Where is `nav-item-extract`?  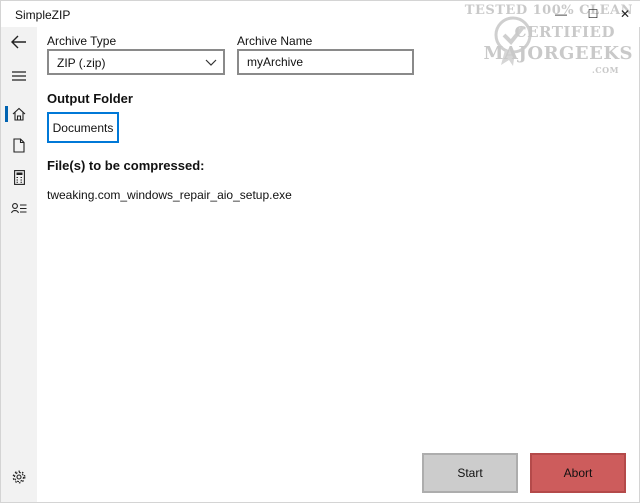
nav-item-extract is located at coordinates (19, 145).